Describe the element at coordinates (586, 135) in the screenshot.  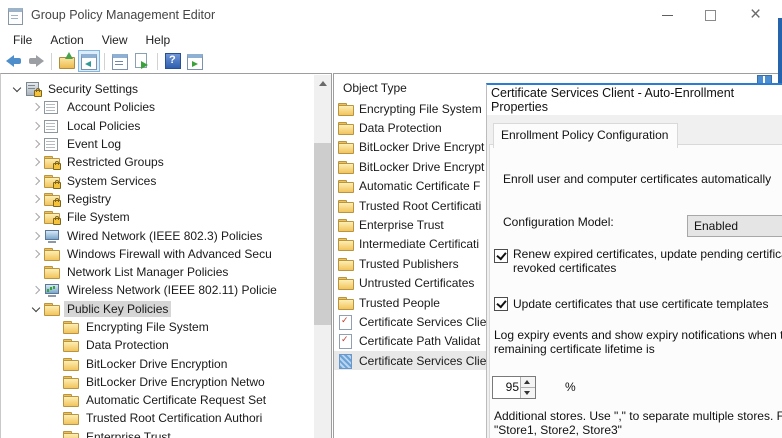
I see `tab-enrollment-policy-configuration: Enrollment Policy Configuration` at that location.